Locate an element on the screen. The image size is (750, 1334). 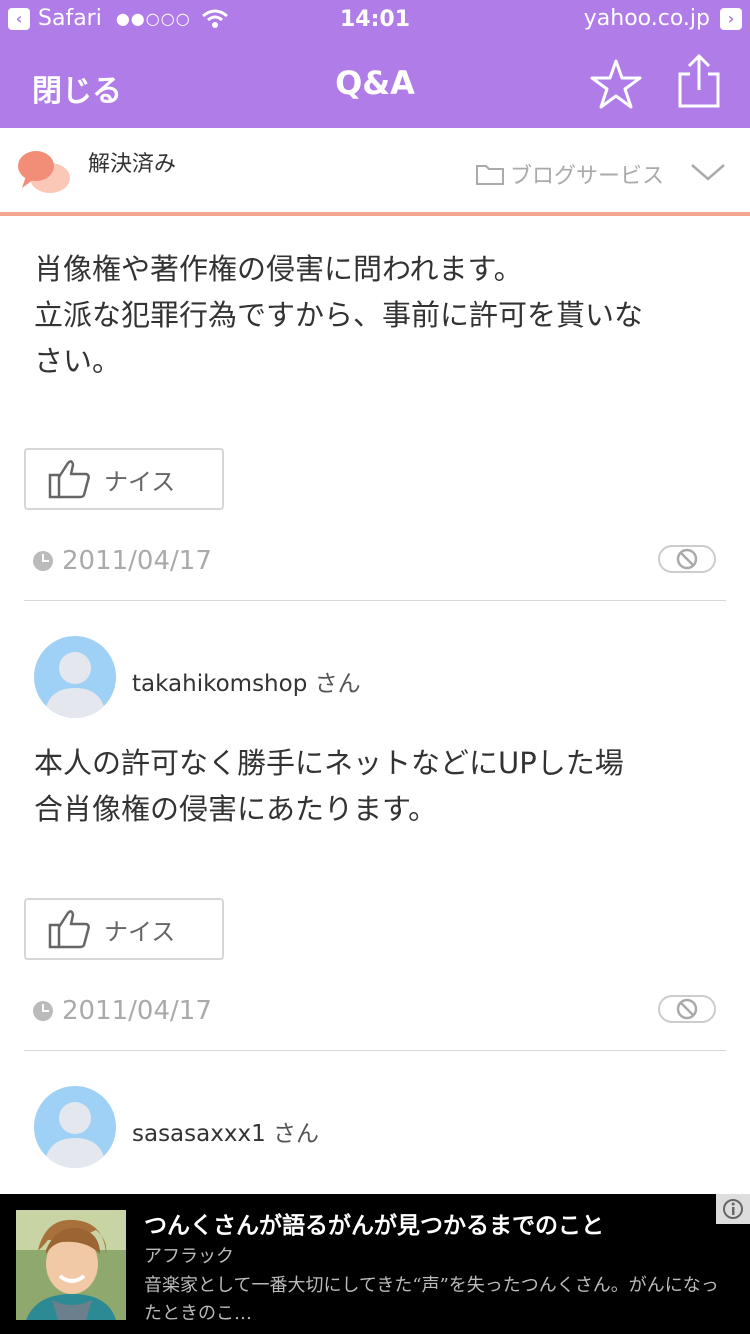
ad-title: つんくさんが語るがんが見つかるまでのこと is located at coordinates (374, 1223).